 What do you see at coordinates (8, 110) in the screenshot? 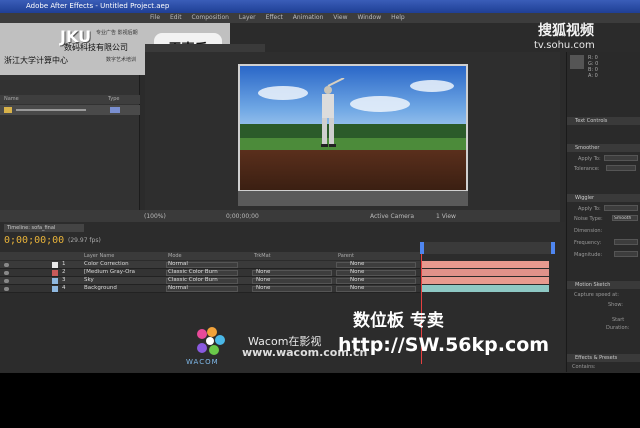
I see `folder-icon` at bounding box center [8, 110].